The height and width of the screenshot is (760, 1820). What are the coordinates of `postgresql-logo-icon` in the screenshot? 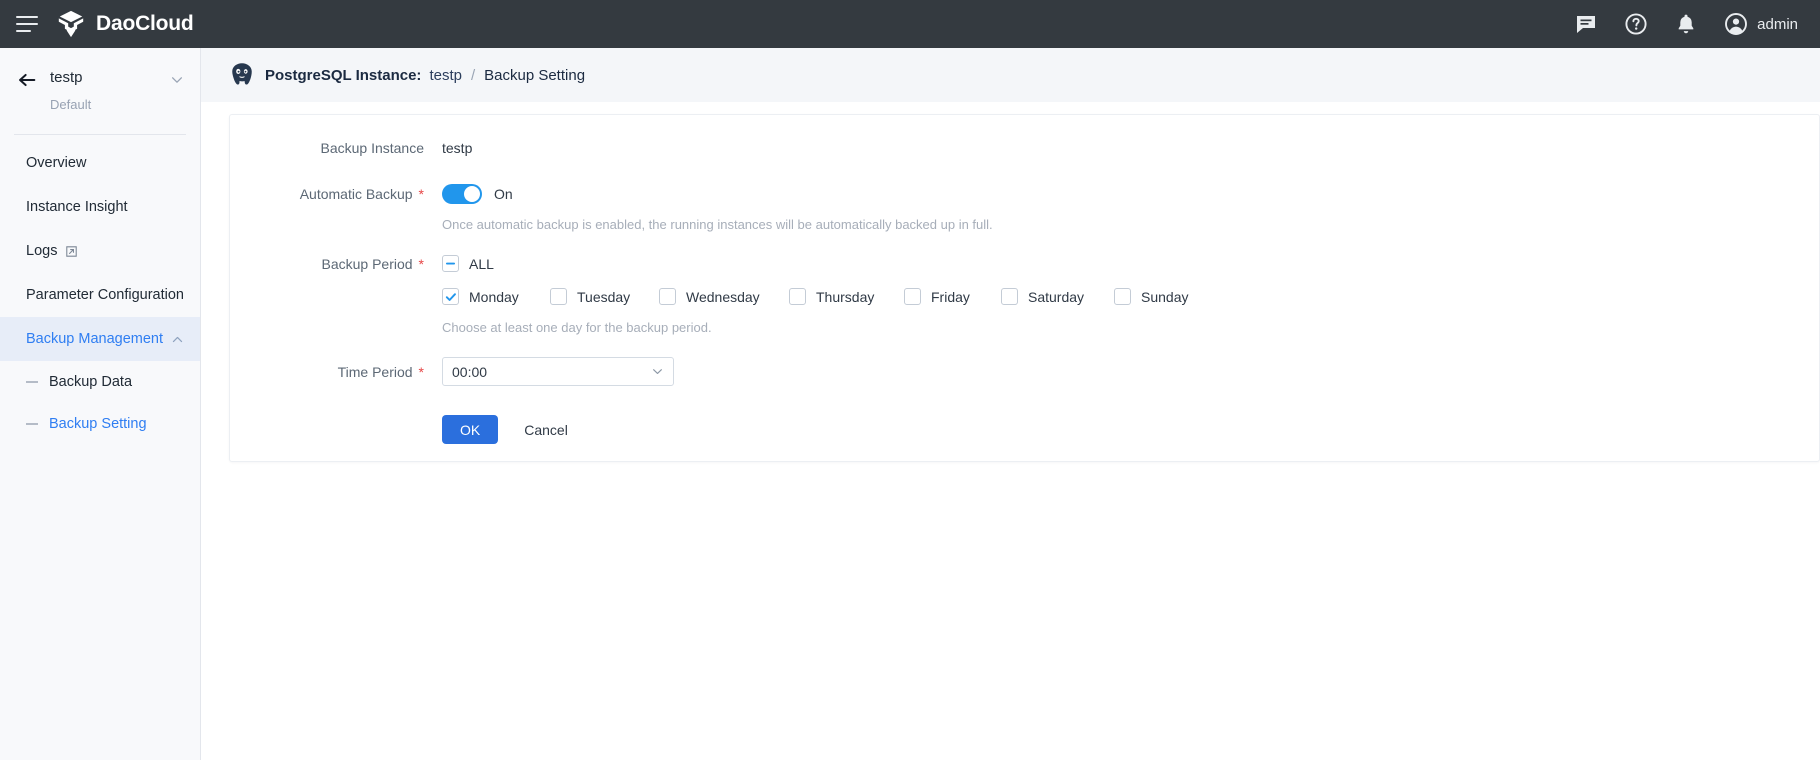 It's located at (242, 74).